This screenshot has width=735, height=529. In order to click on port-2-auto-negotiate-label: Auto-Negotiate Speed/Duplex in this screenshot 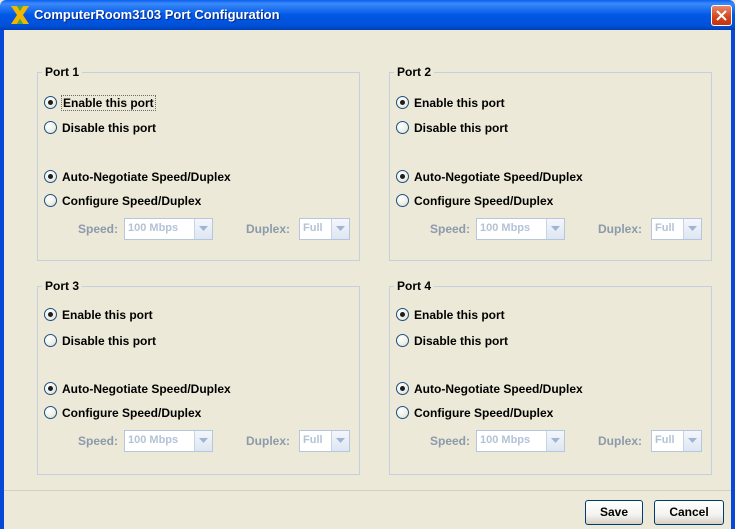, I will do `click(498, 176)`.